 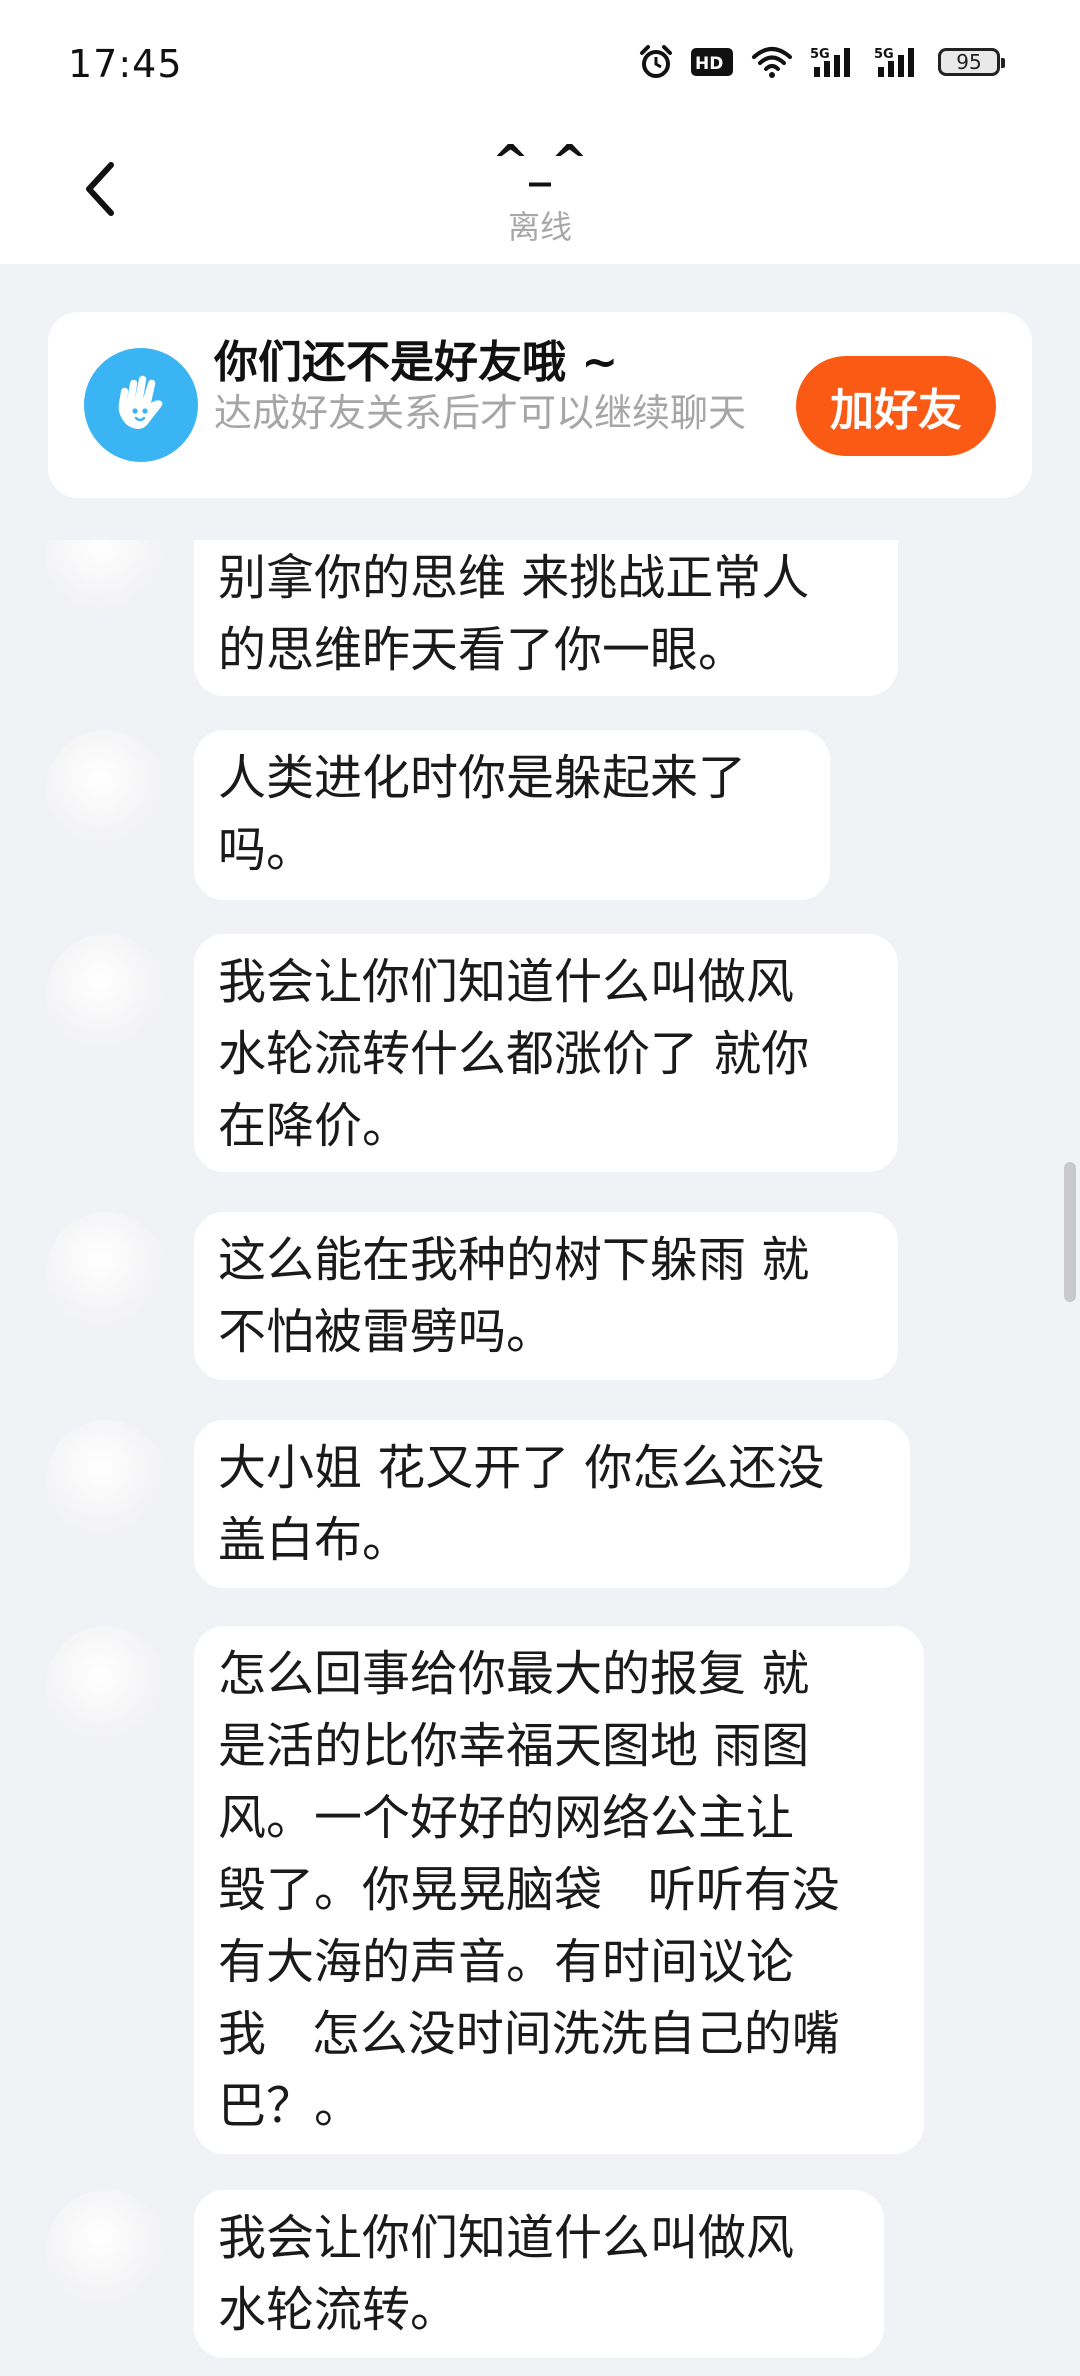 What do you see at coordinates (546, 1053) in the screenshot?
I see `message-bubble: 我会让你们知道什么叫做风 水轮流转什么都涨价了 就你 在降价。` at bounding box center [546, 1053].